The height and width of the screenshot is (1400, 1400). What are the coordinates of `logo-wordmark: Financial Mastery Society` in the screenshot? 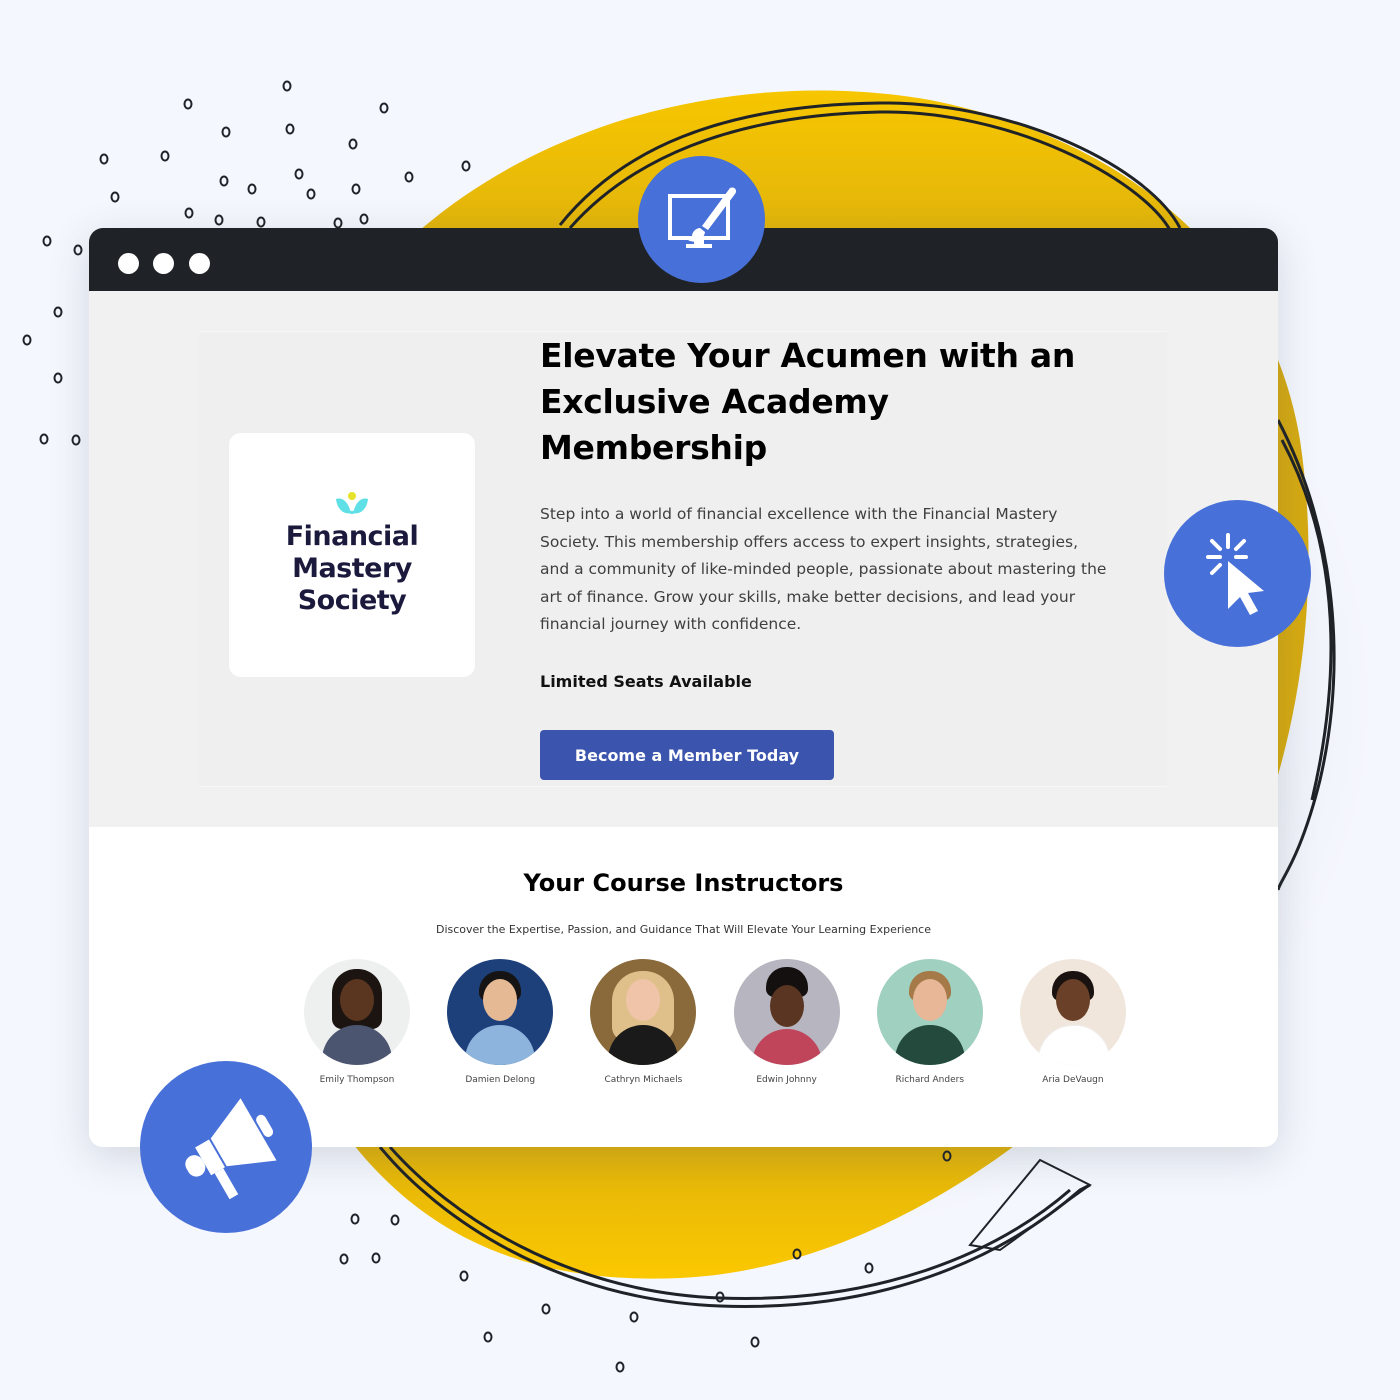 It's located at (352, 569).